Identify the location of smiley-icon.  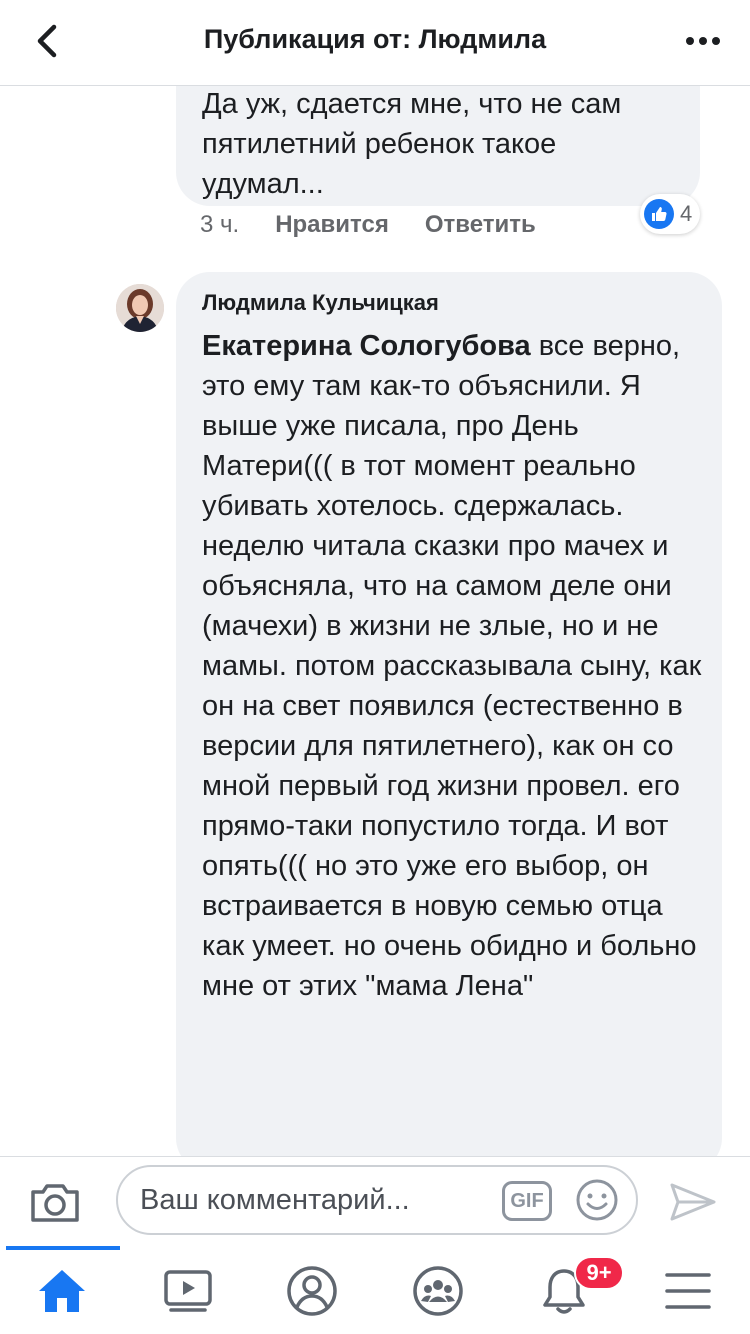
(597, 1200).